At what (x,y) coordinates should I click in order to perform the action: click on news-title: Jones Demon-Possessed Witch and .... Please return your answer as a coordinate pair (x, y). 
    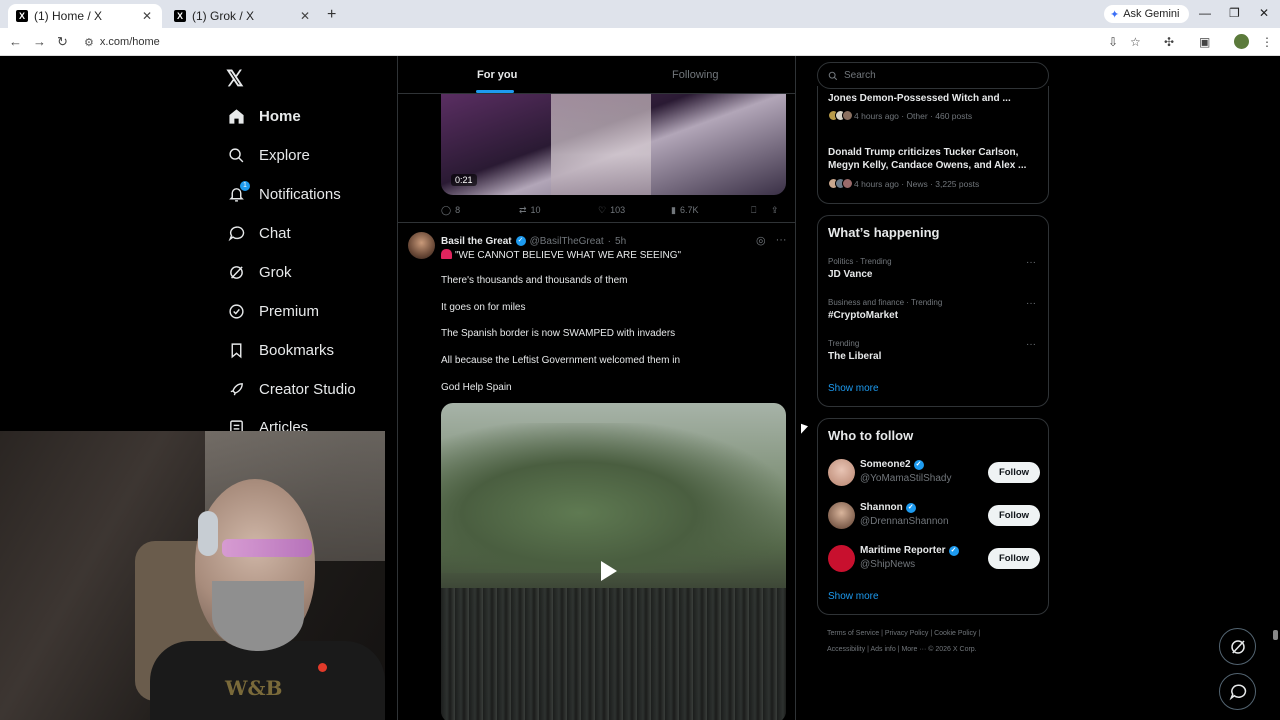
    Looking at the image, I should click on (933, 98).